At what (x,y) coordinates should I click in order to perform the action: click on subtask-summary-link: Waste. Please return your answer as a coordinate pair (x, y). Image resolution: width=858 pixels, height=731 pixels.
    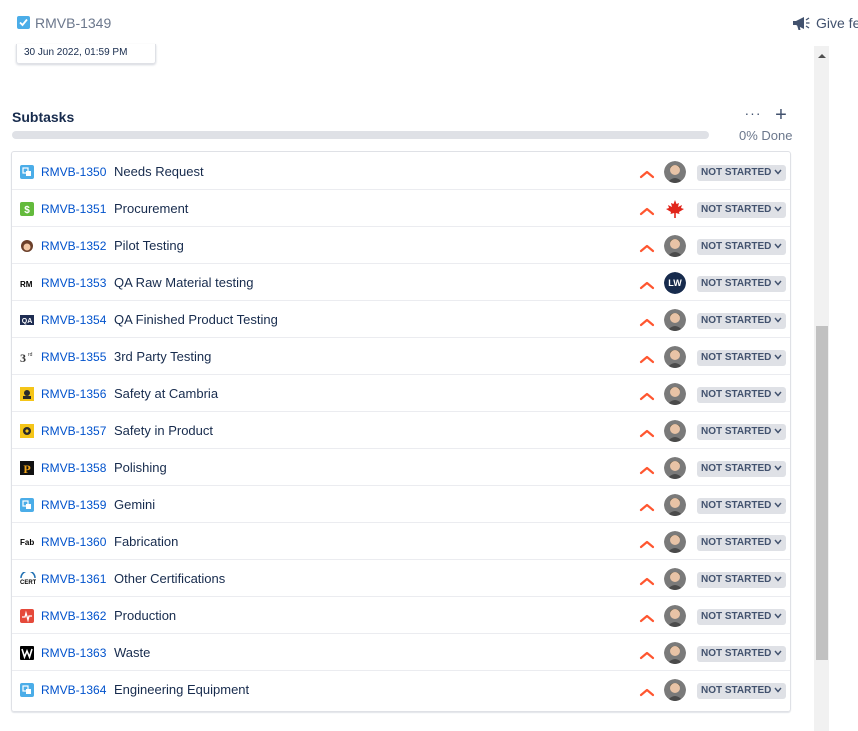
    Looking at the image, I should click on (132, 652).